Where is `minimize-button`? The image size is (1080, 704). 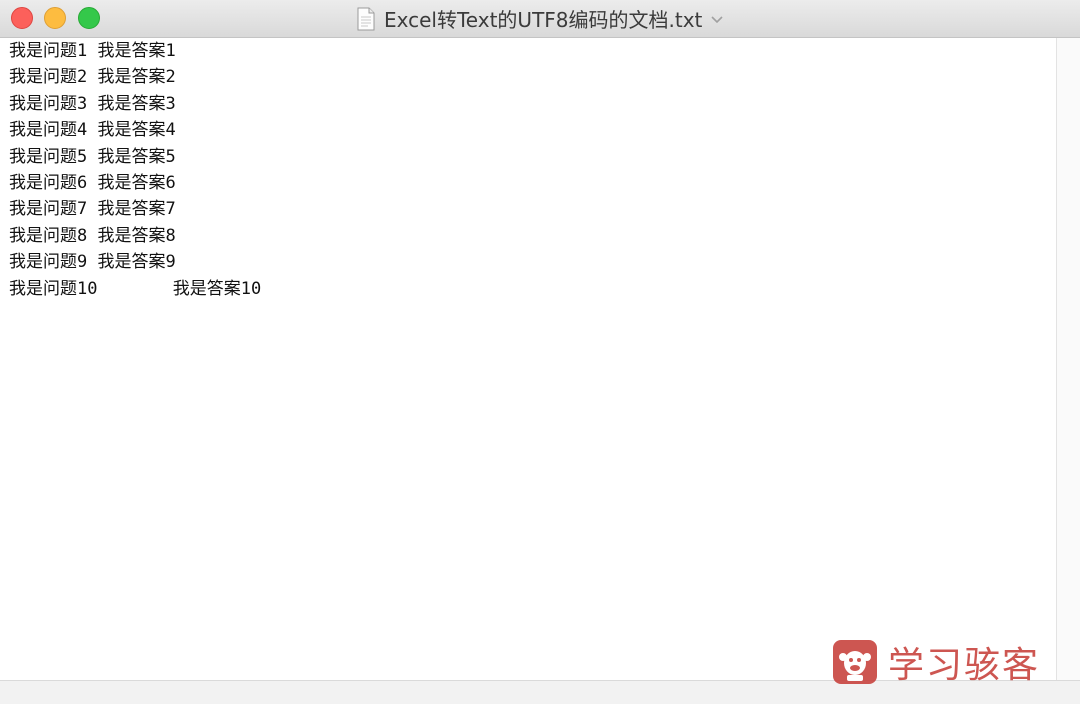 minimize-button is located at coordinates (55, 18).